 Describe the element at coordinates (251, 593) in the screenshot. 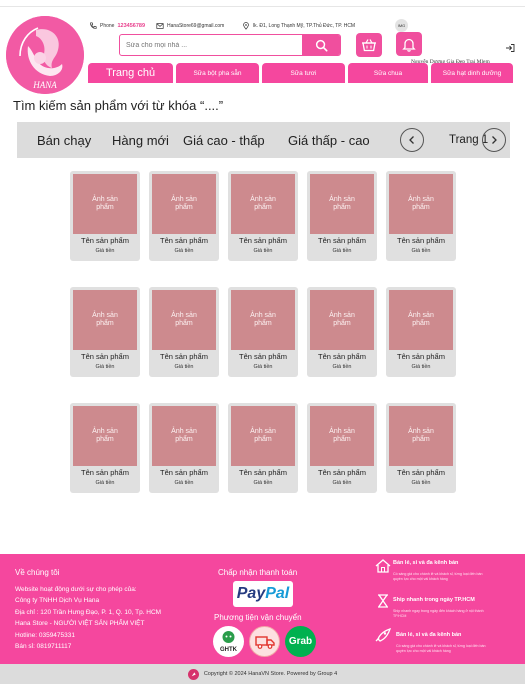

I see `paypal-text-a: Pay` at that location.